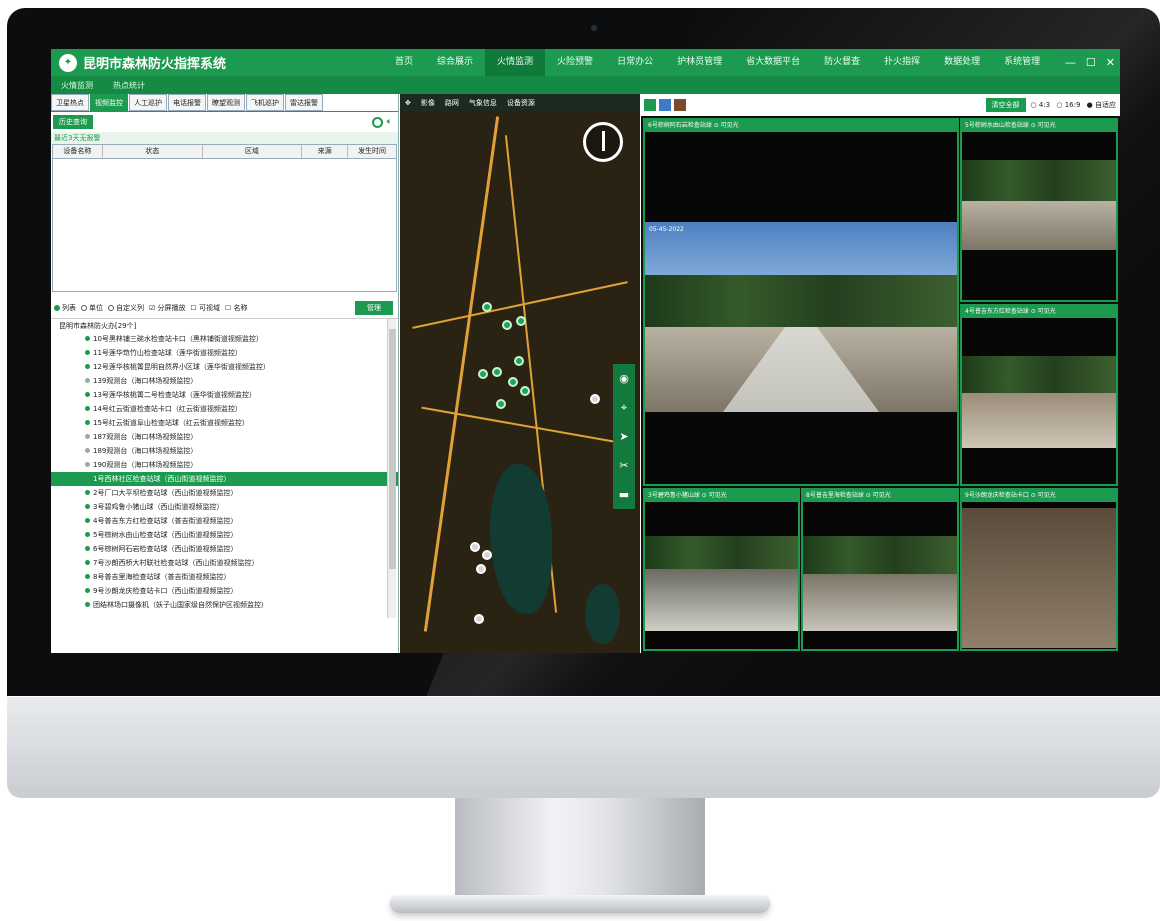  I want to click on minimize-icon: —, so click(1070, 62).